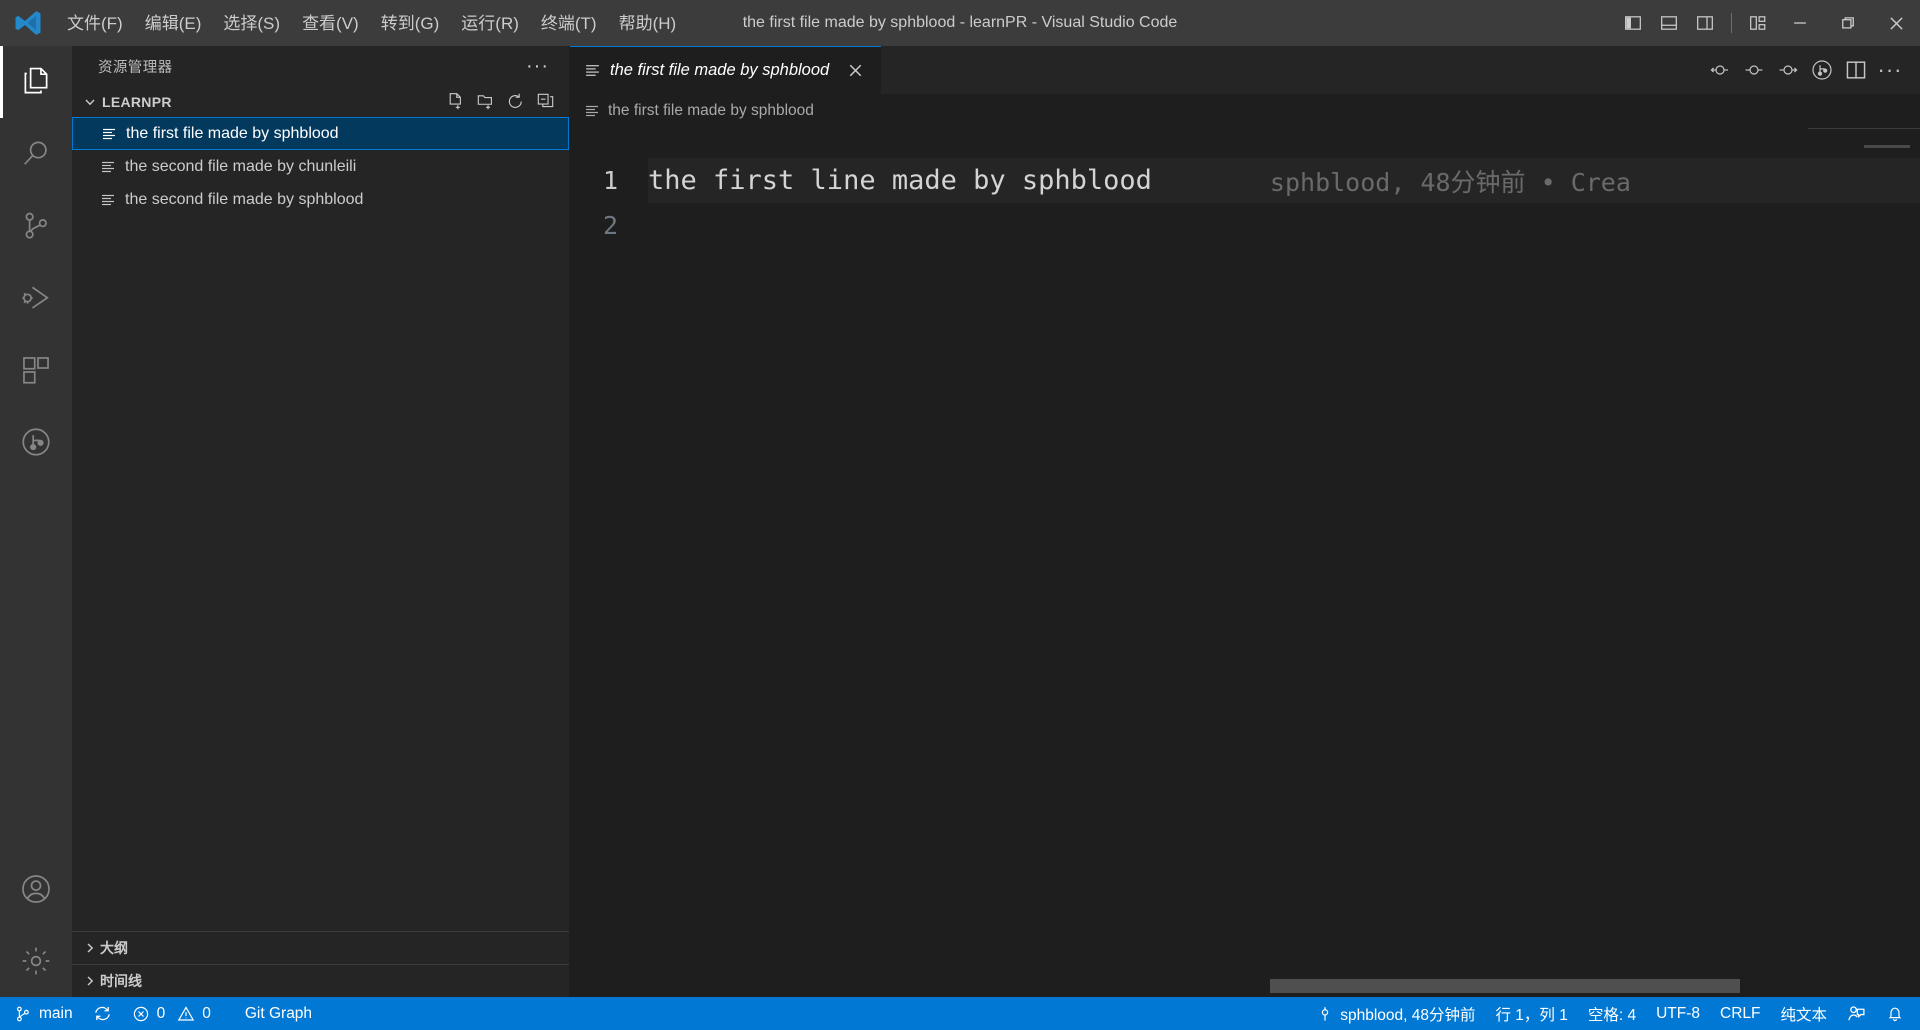 This screenshot has width=1920, height=1030. What do you see at coordinates (1800, 23) in the screenshot?
I see `minimize-button` at bounding box center [1800, 23].